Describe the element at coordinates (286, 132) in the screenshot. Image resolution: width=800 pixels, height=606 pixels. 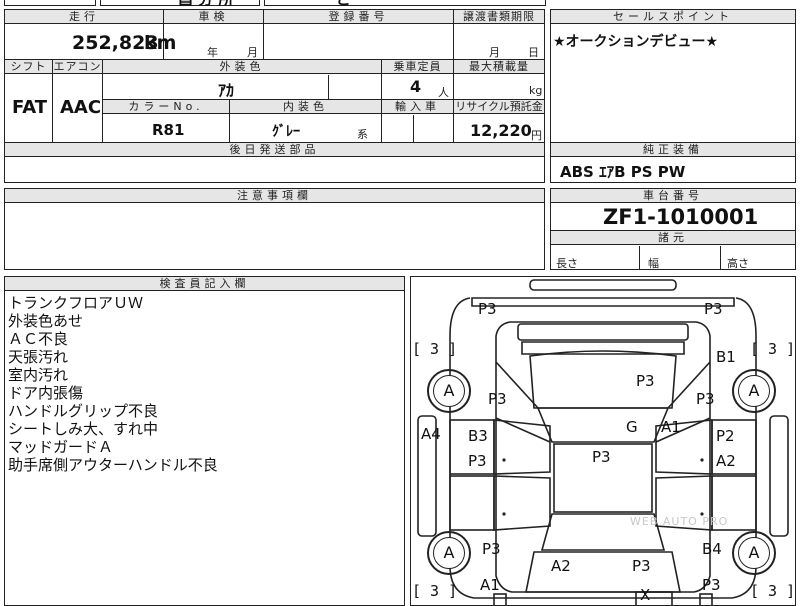
I see `interior-color-value: ｸﾞﾚｰ` at that location.